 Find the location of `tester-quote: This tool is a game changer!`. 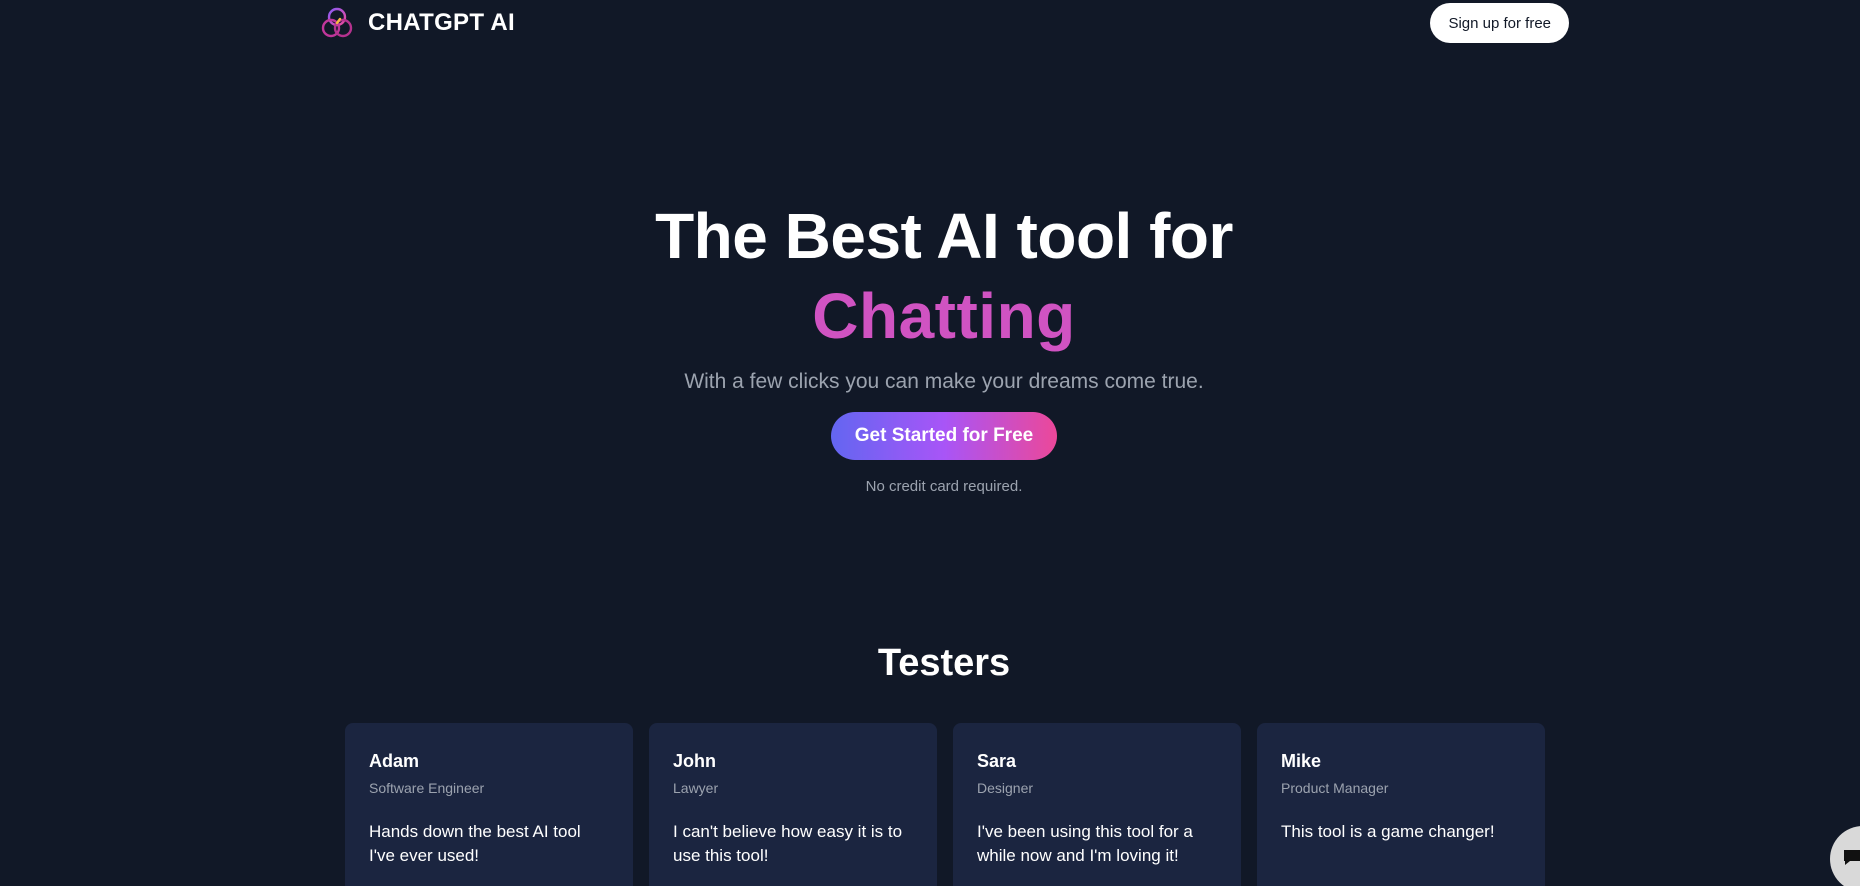

tester-quote: This tool is a game changer! is located at coordinates (1388, 831).